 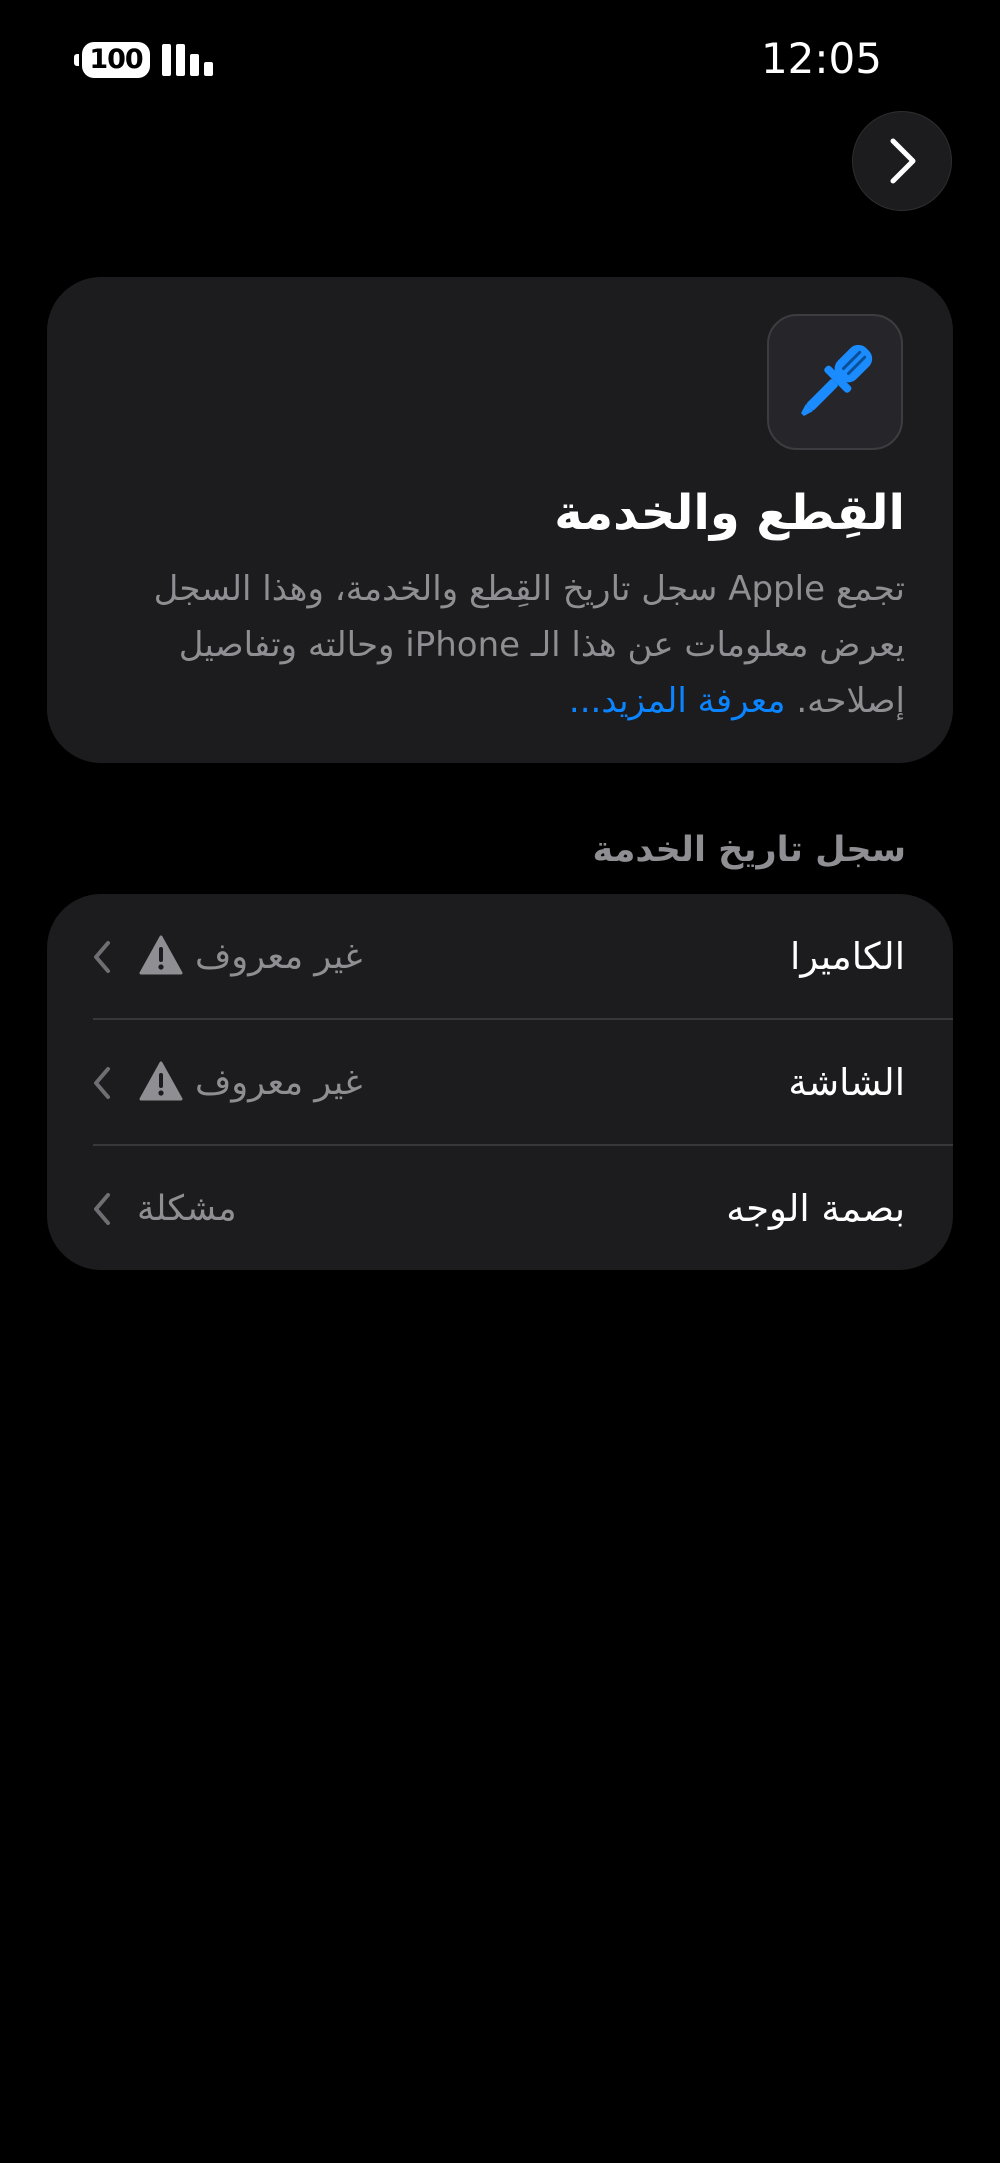 I want to click on battery-level: 100, so click(x=116, y=60).